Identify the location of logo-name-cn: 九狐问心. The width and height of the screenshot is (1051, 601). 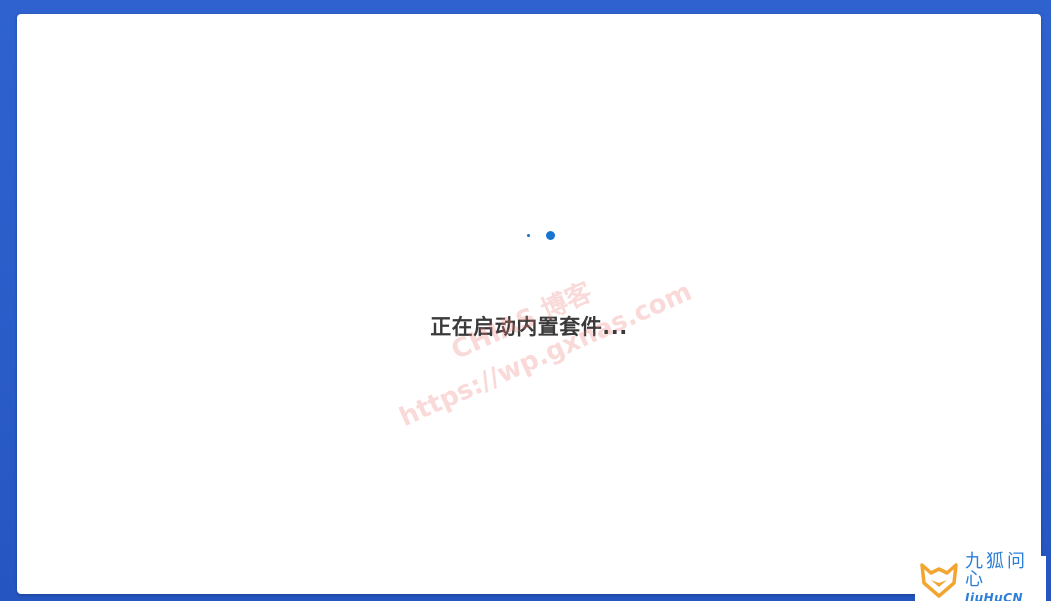
(996, 570).